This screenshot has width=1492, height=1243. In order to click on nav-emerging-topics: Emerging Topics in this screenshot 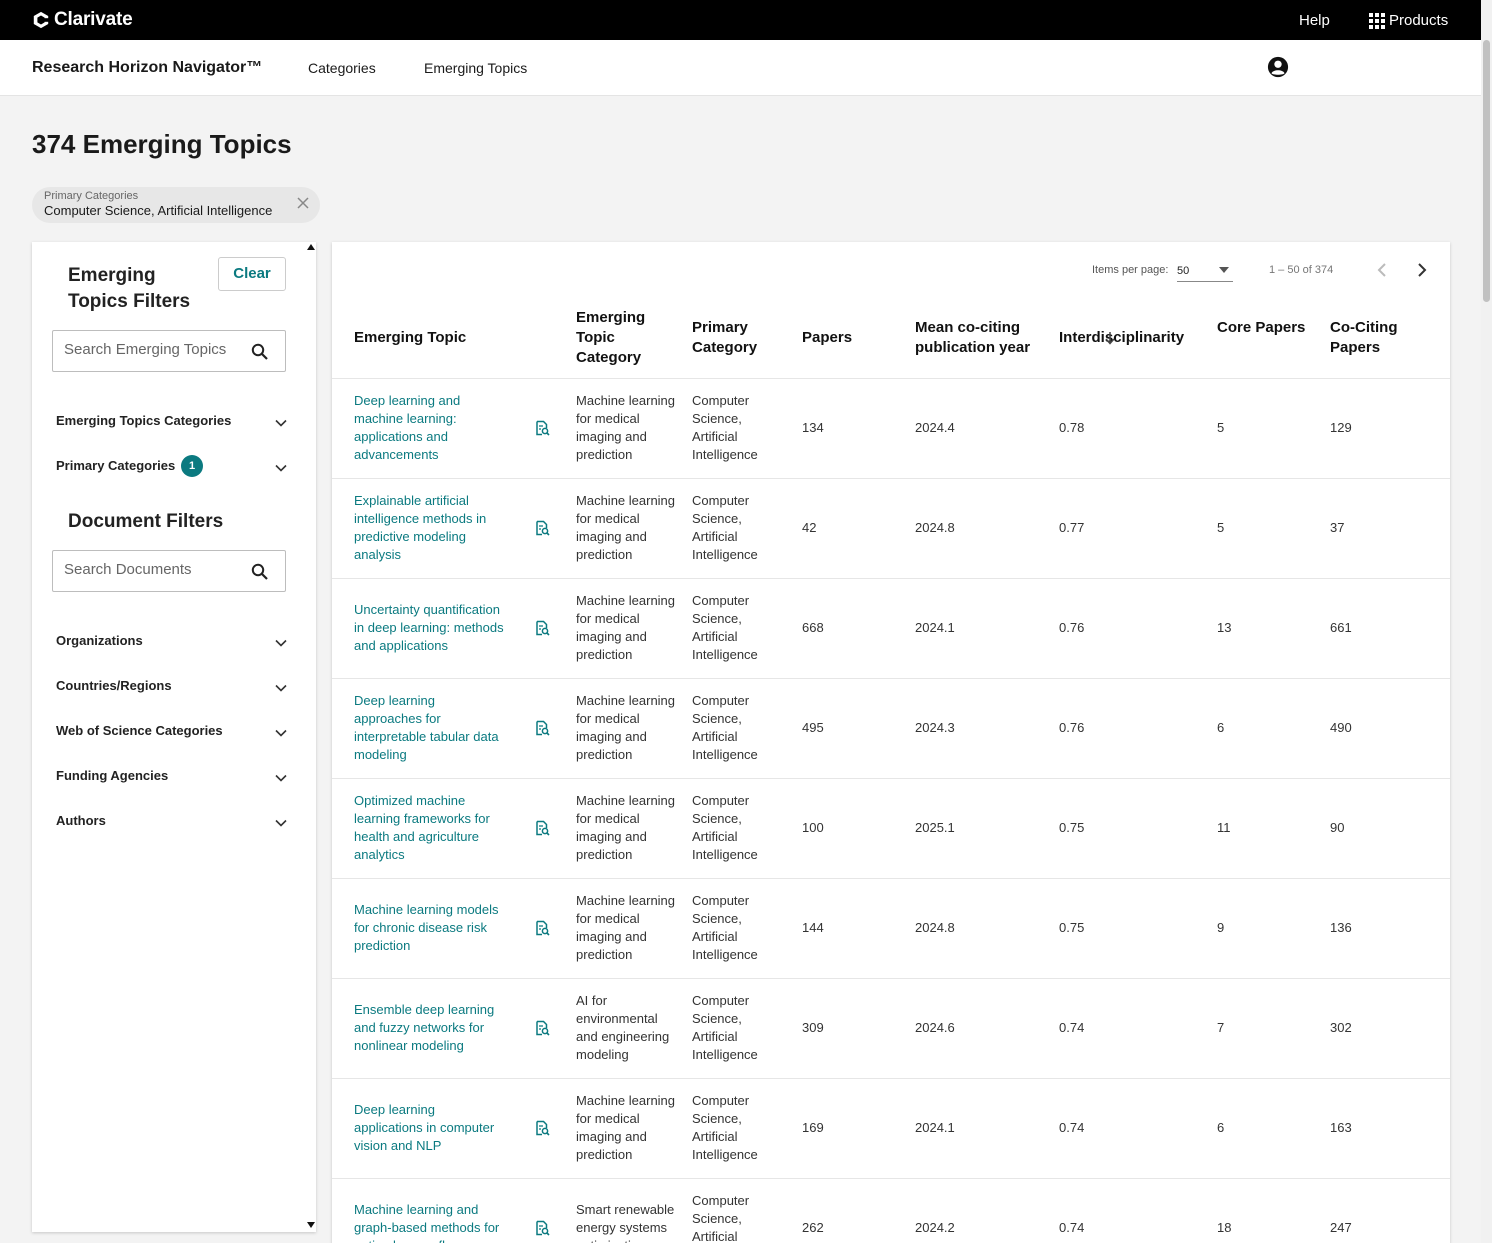, I will do `click(475, 68)`.